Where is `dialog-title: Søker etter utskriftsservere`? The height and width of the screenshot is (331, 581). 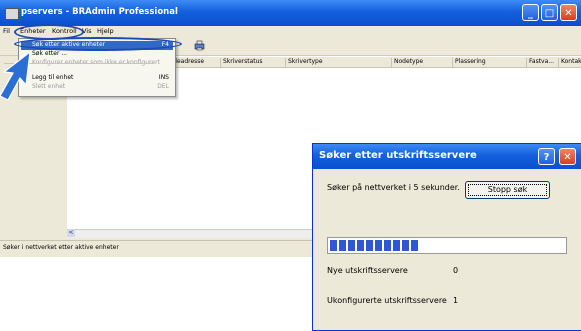
dialog-title: Søker etter utskriftsservere is located at coordinates (398, 155).